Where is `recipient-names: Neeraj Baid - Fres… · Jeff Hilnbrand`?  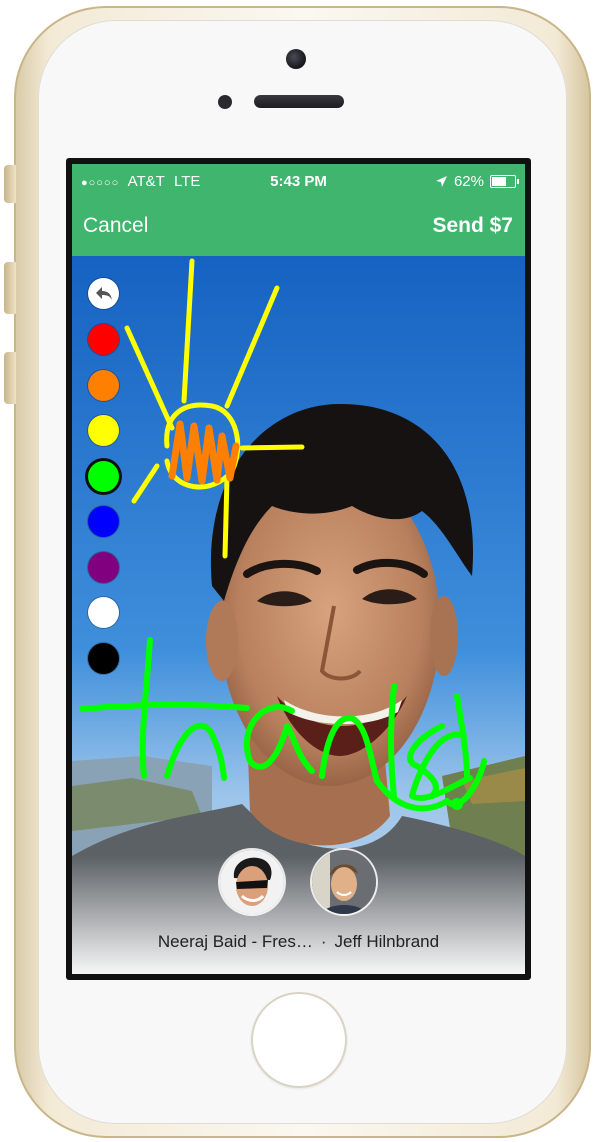 recipient-names: Neeraj Baid - Fres… · Jeff Hilnbrand is located at coordinates (298, 942).